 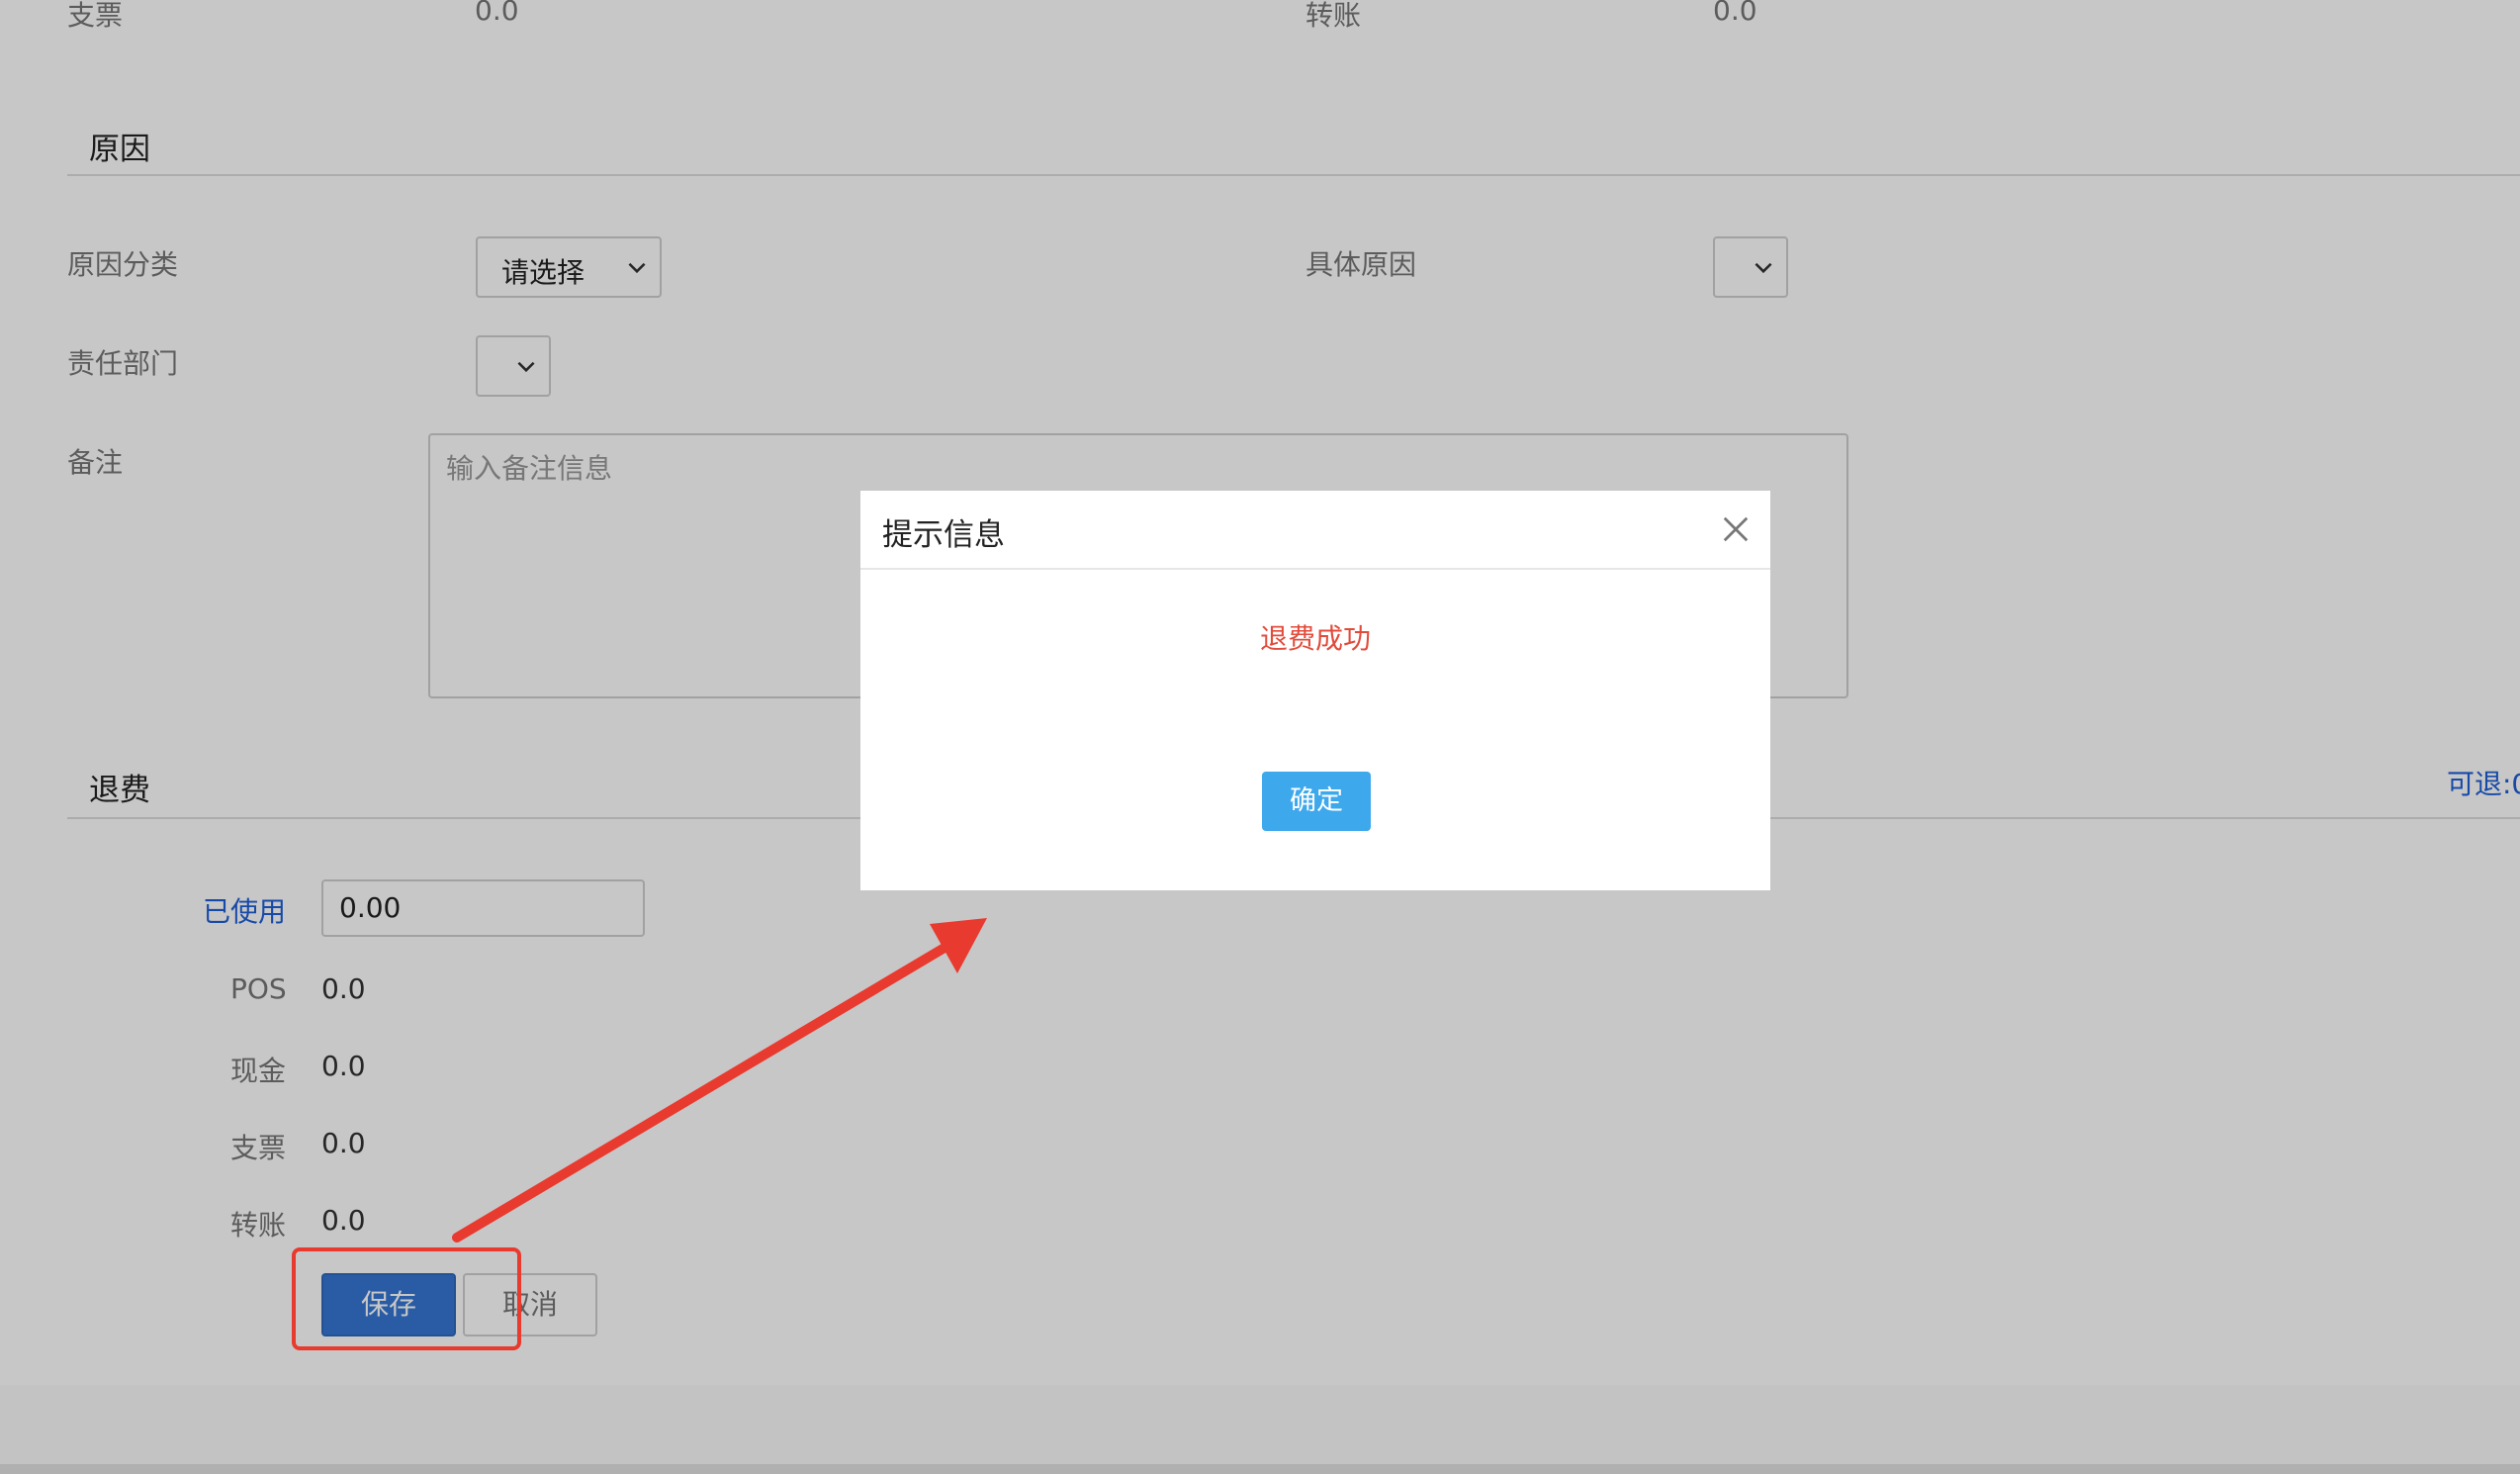 I want to click on dialog-header: 提示信息, so click(x=1315, y=530).